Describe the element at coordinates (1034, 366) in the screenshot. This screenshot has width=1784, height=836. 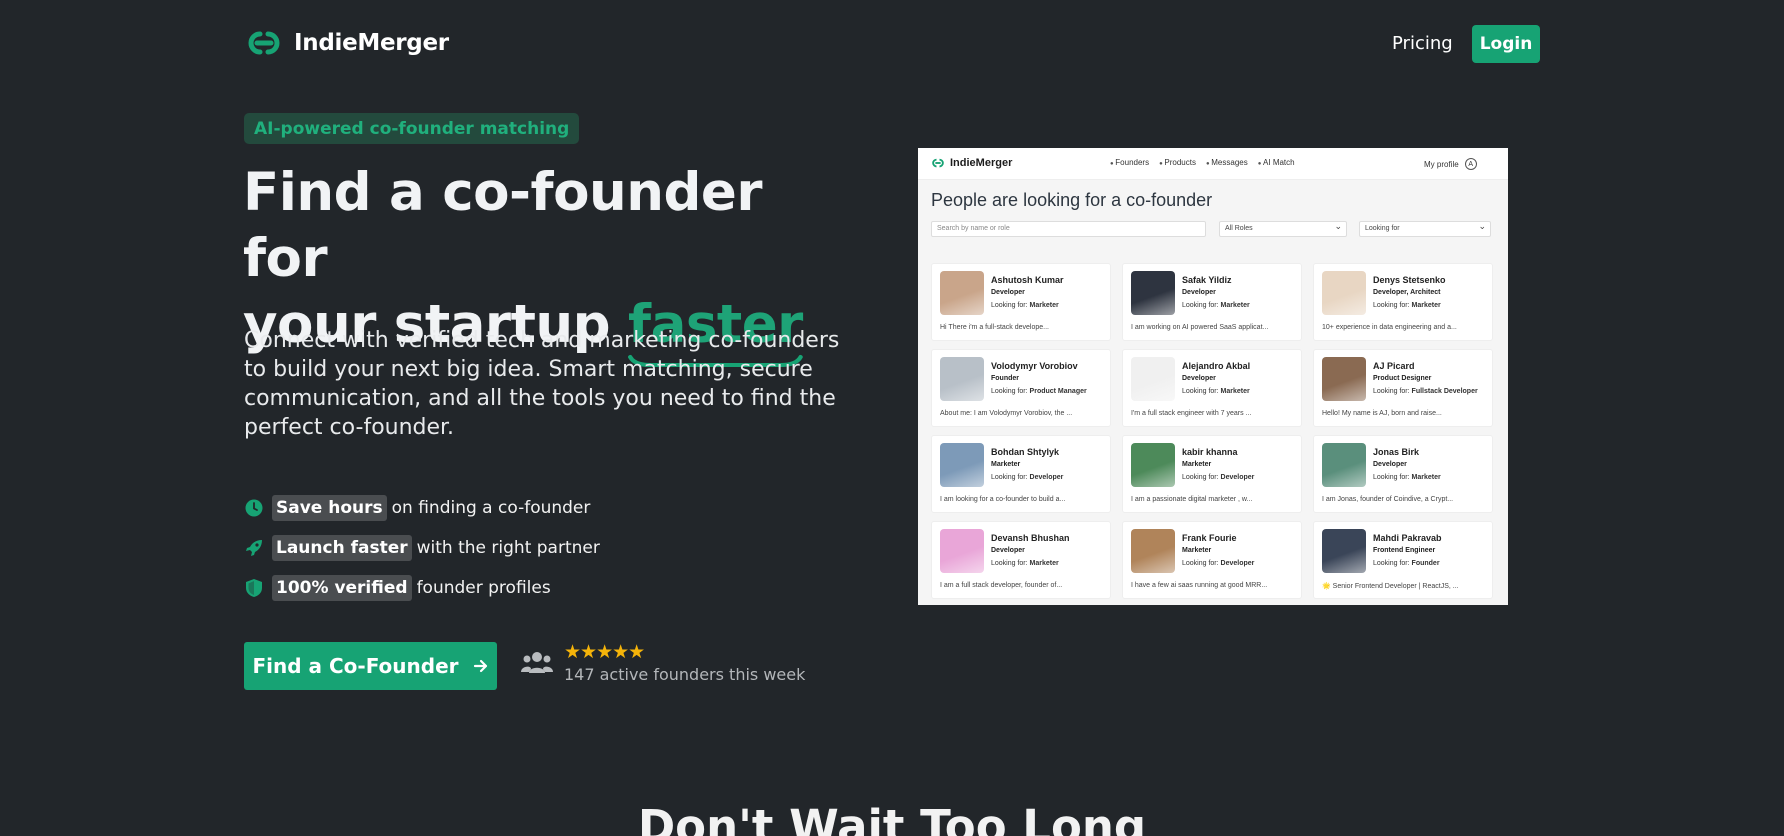
I see `founder-name: Volodymyr Vorobiov` at that location.